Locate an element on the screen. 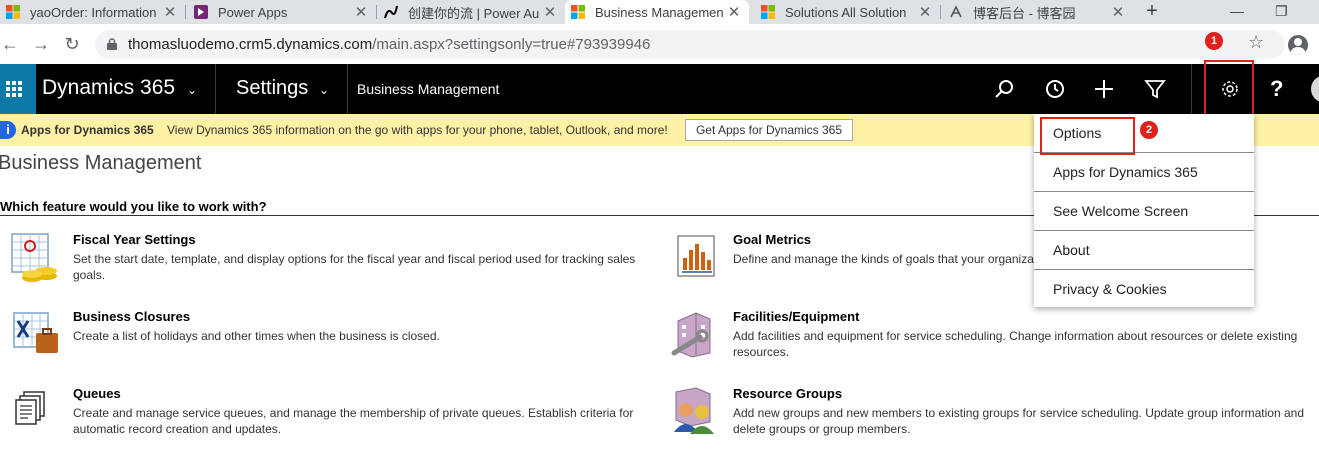  lock-icon is located at coordinates (112, 44).